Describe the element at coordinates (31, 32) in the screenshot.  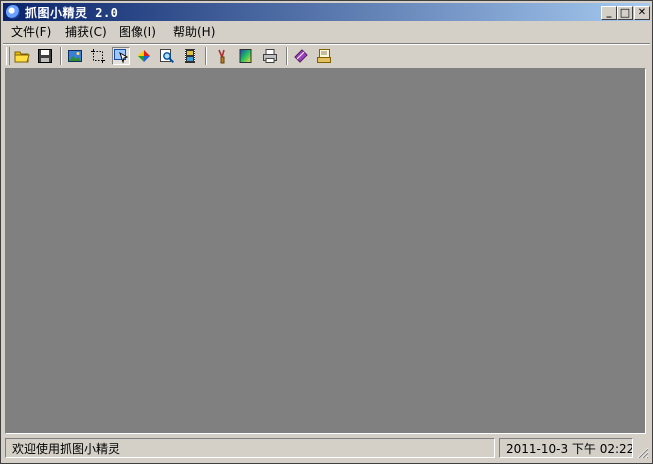
I see `menu-file: 文件(F)` at that location.